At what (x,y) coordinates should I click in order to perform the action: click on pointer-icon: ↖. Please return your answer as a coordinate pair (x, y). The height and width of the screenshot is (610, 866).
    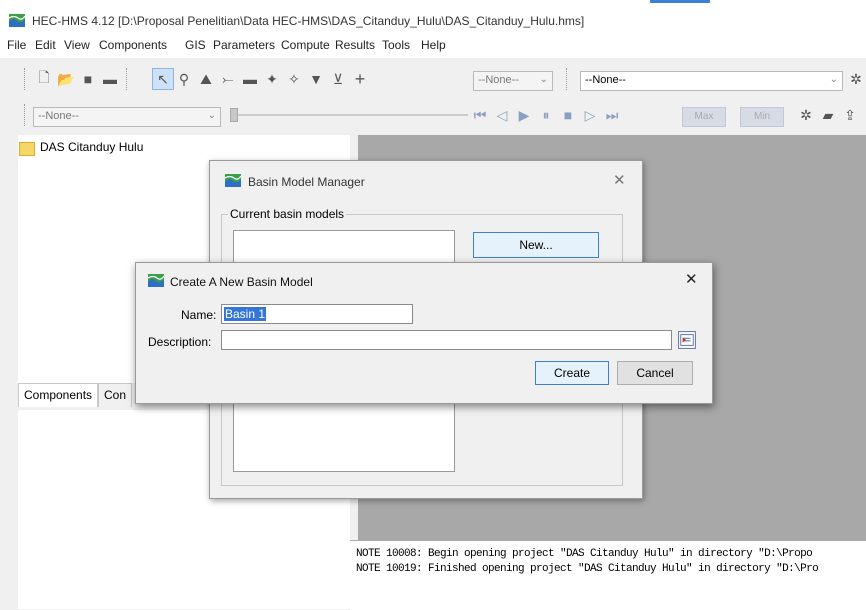
    Looking at the image, I should click on (163, 79).